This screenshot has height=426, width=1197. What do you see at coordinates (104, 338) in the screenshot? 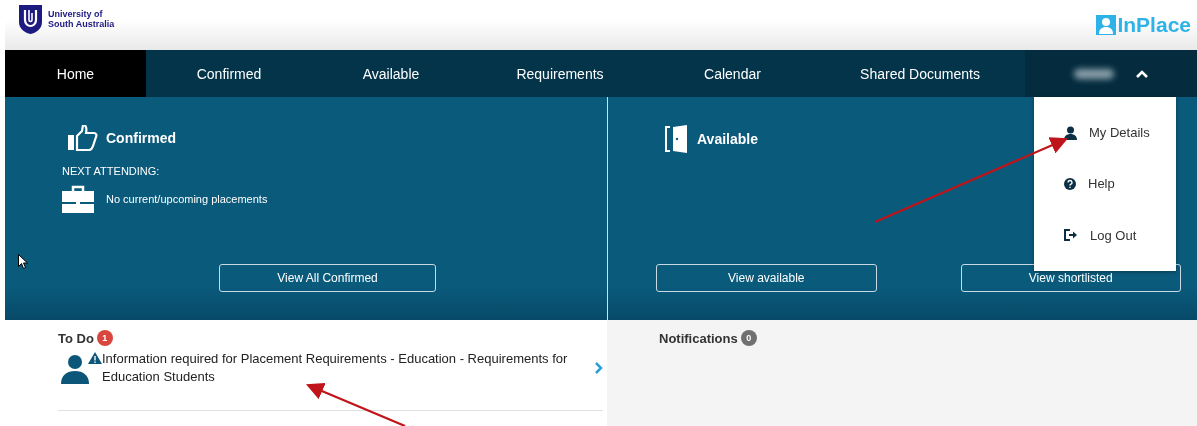
I see `count-badge: 1` at bounding box center [104, 338].